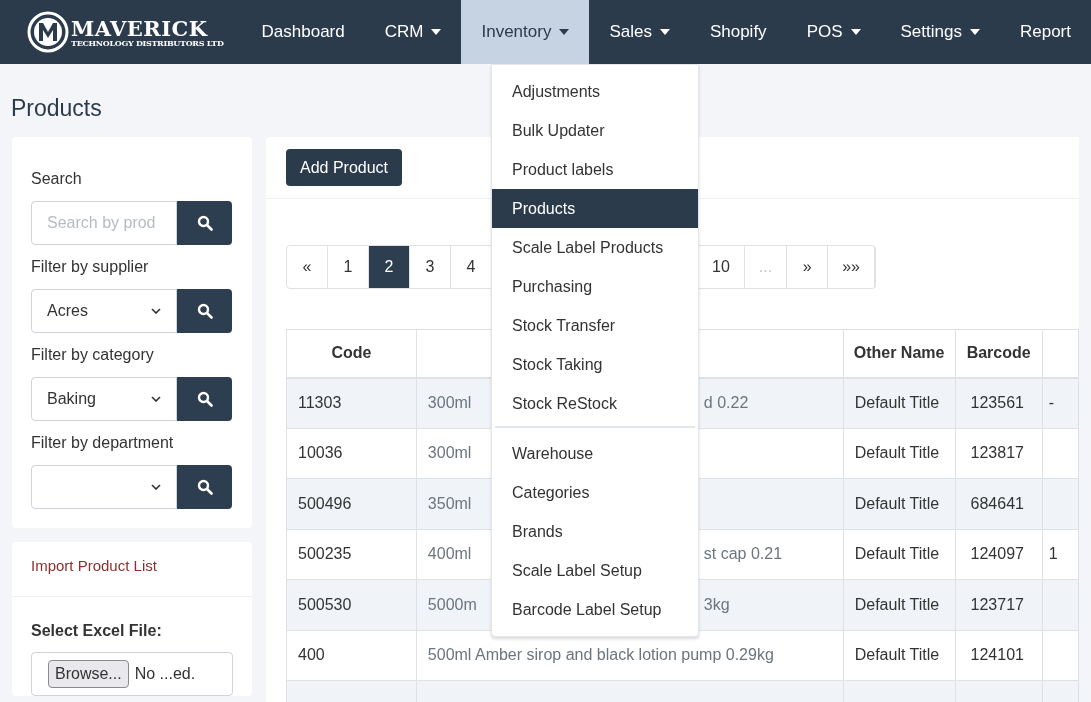 The image size is (1091, 702). Describe the element at coordinates (344, 167) in the screenshot. I see `add-product-button: Add Product` at that location.